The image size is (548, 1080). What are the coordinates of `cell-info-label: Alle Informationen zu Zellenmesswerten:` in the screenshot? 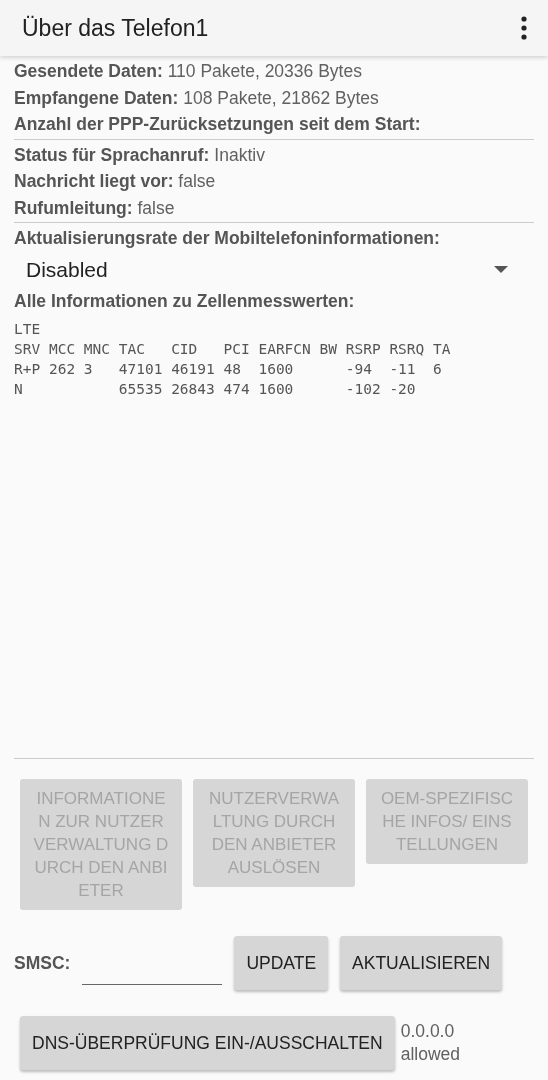 It's located at (185, 301).